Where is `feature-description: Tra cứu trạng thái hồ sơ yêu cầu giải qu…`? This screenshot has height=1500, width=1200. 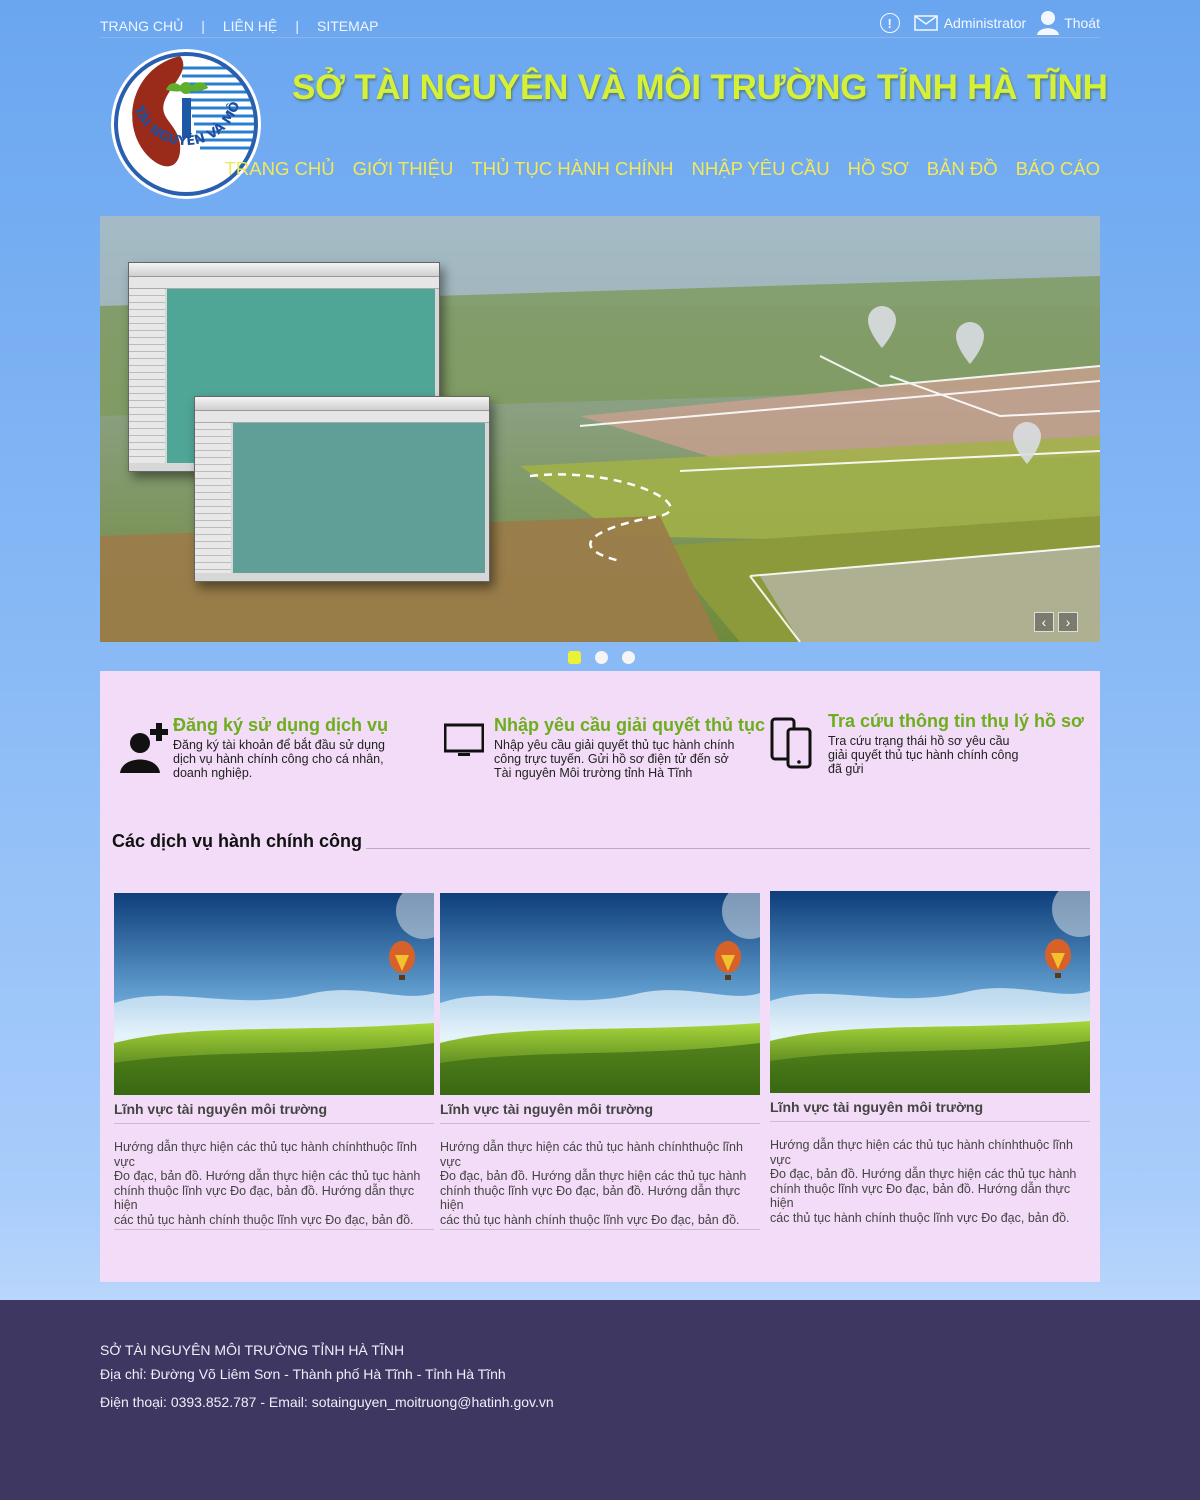 feature-description: Tra cứu trạng thái hồ sơ yêu cầu giải qu… is located at coordinates (923, 755).